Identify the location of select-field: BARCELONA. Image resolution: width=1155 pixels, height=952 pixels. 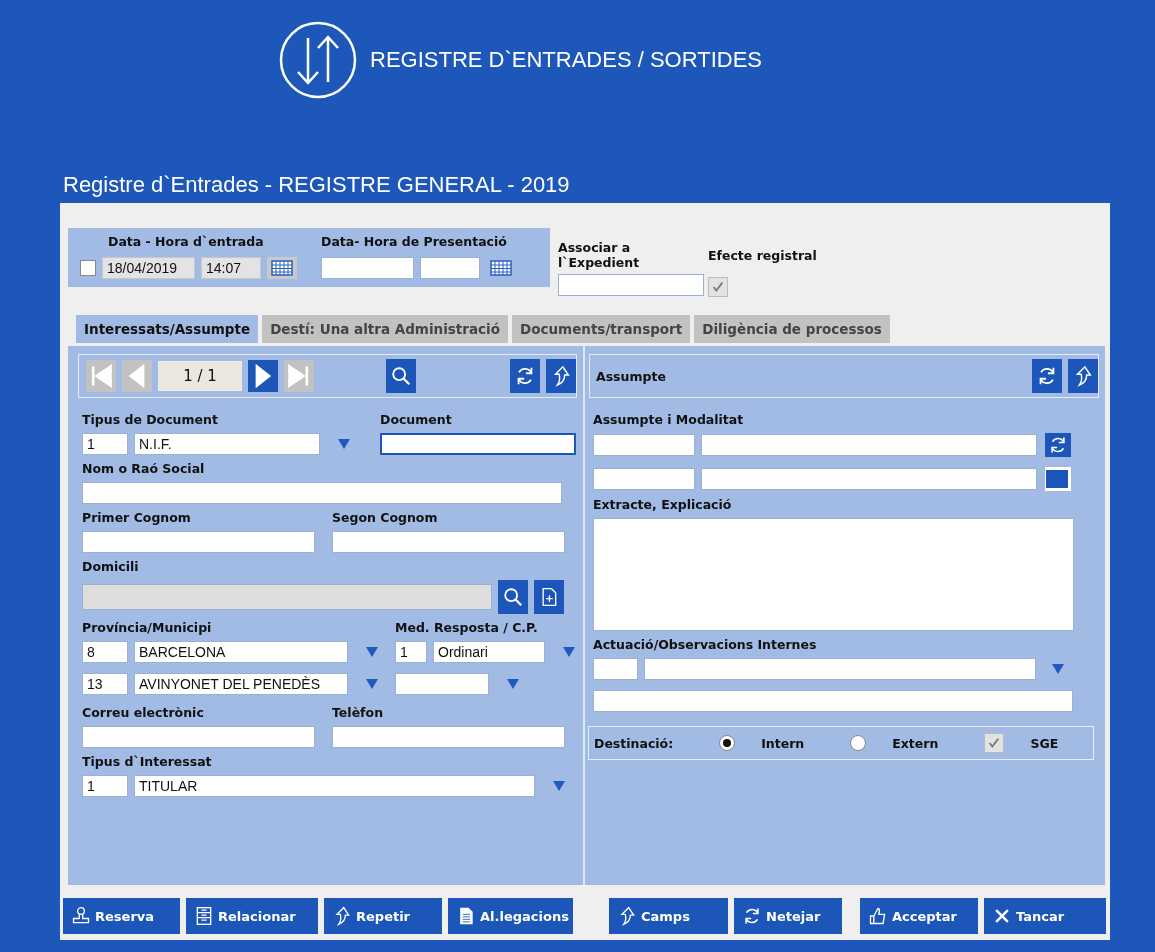
(241, 652).